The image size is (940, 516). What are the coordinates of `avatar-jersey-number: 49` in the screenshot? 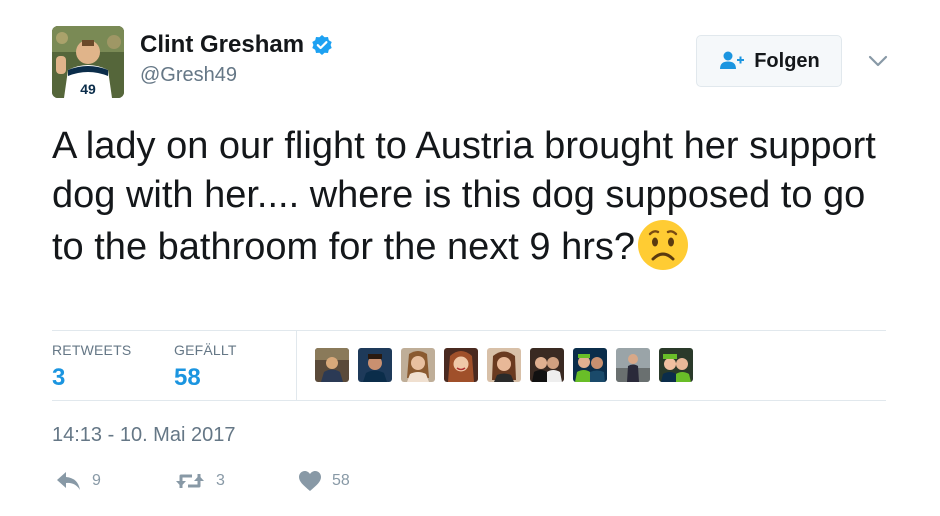 It's located at (88, 89).